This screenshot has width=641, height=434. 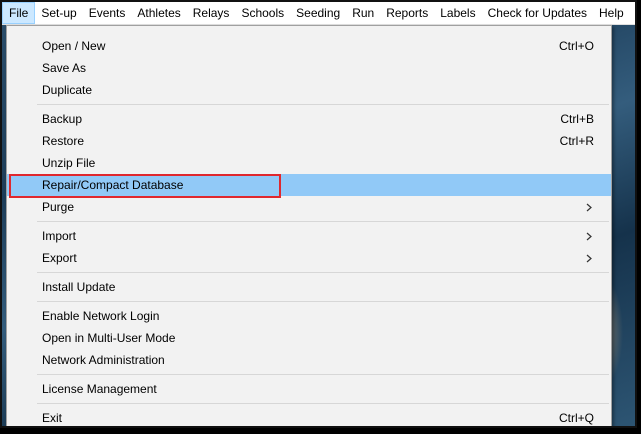 I want to click on menu-item-purge: Purge, so click(x=309, y=207).